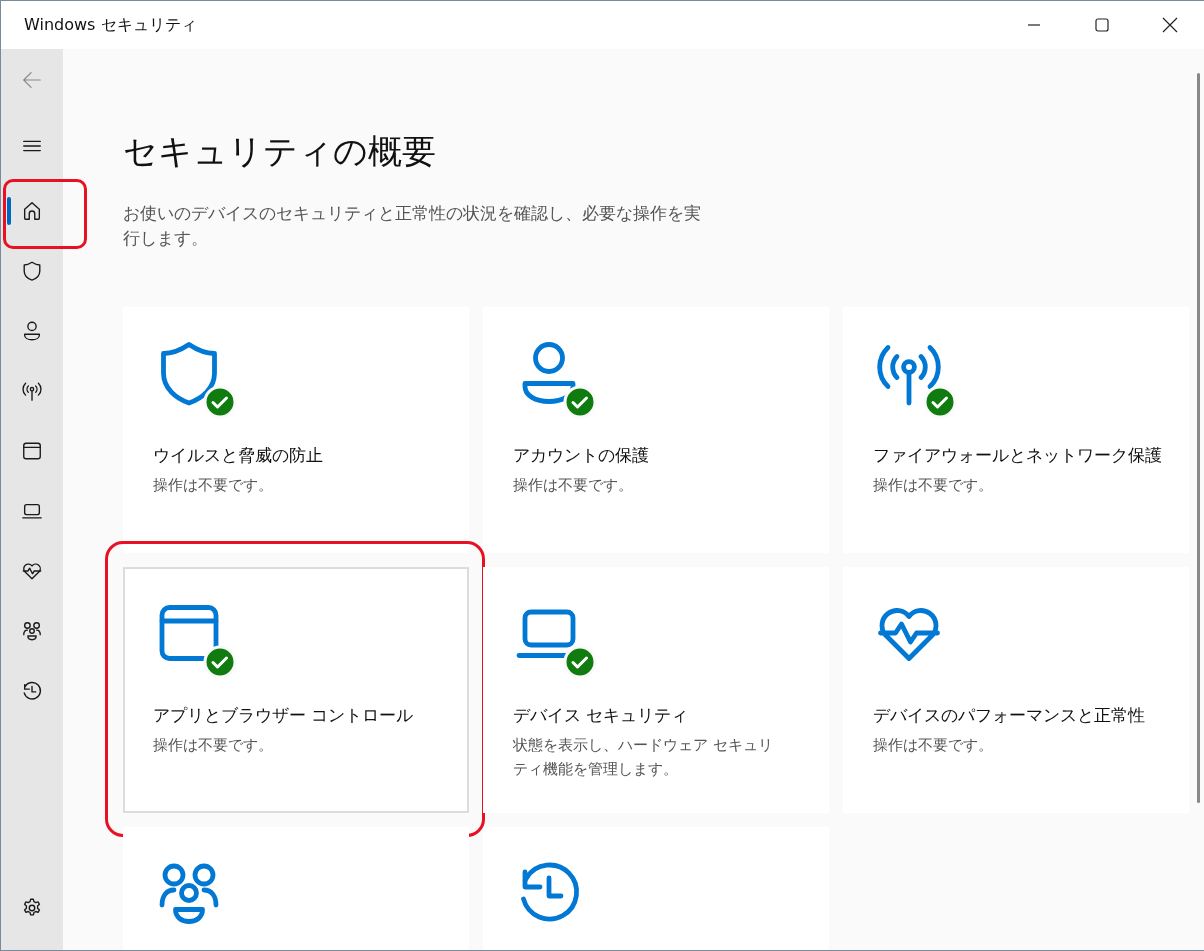 This screenshot has width=1204, height=951. I want to click on card-title: アプリとブラウザー コントロール, so click(283, 716).